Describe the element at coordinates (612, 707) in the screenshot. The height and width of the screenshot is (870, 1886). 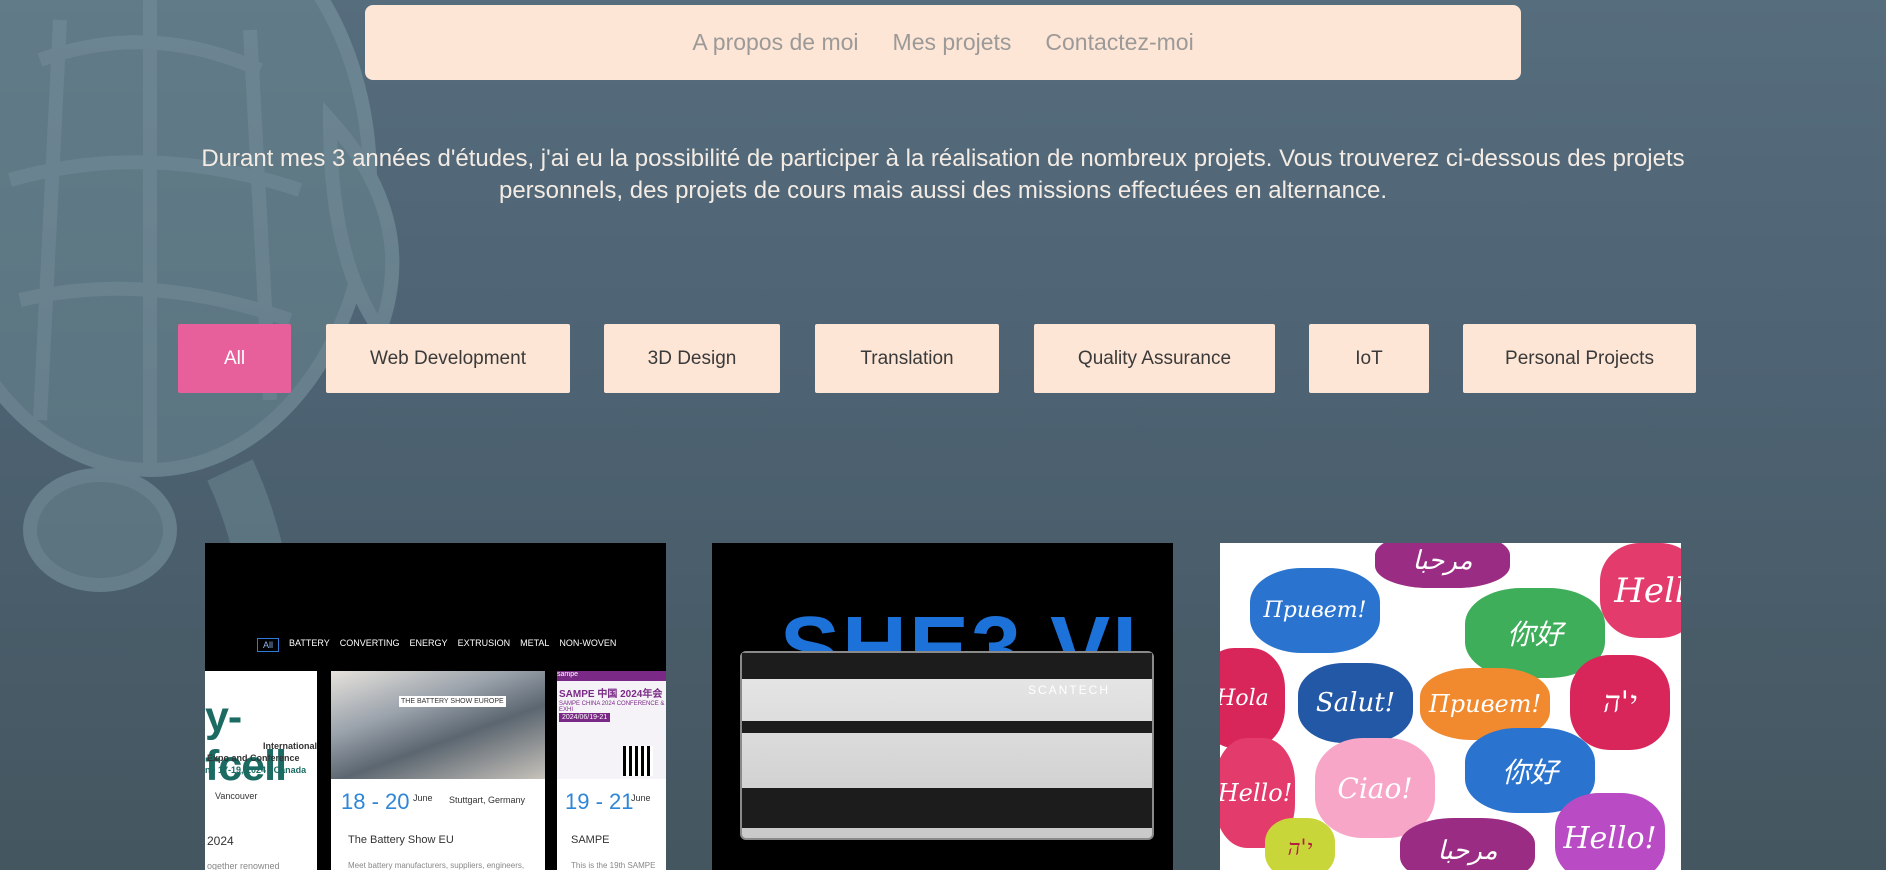
I see `mini-text: SAMPE CHINA 2024 CONFERENCE & EXHI` at that location.